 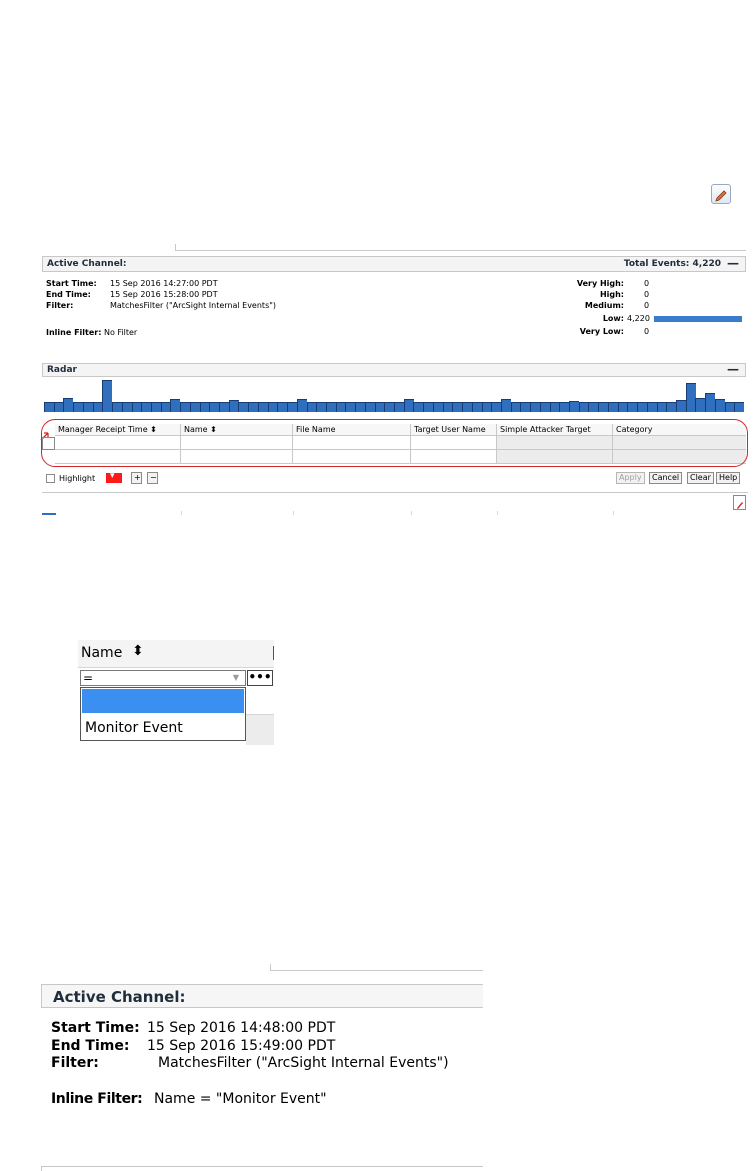 What do you see at coordinates (733, 263) in the screenshot?
I see `collapse-button: —` at bounding box center [733, 263].